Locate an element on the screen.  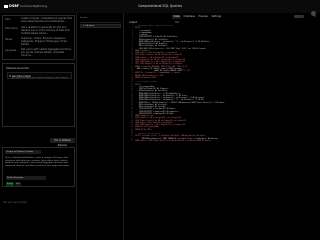
code-text: AVG(od.UnitPrice) AS AvgPrice, is located at coordinates (151, 44).